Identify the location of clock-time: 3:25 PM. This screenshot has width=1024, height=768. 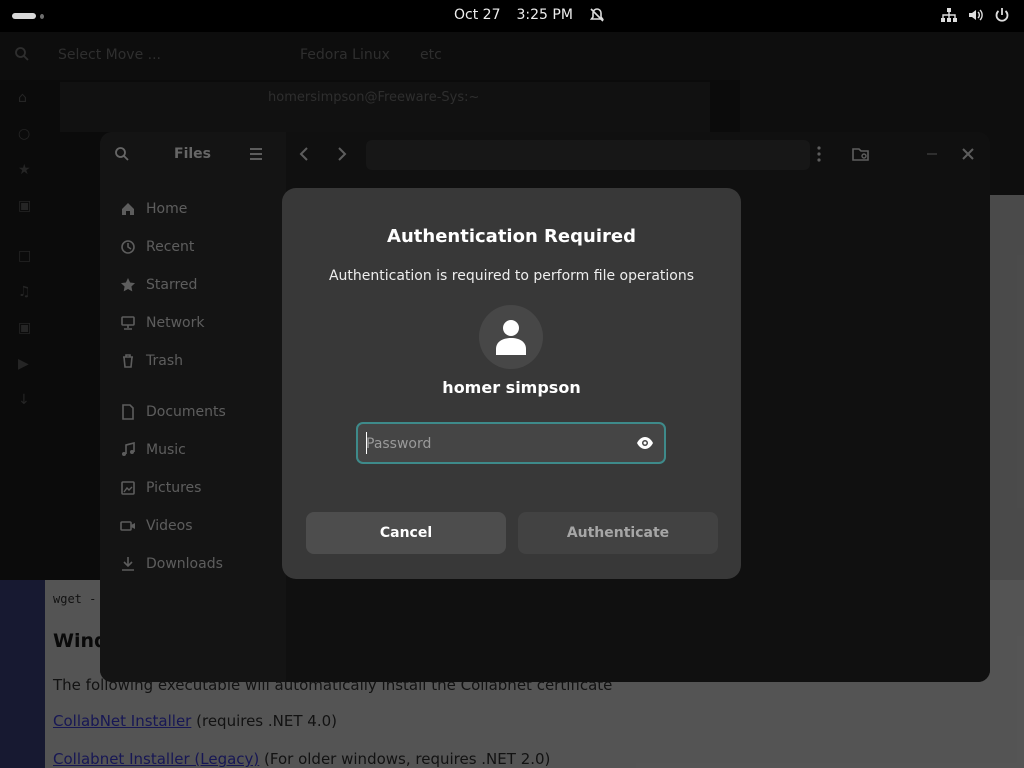
(544, 15).